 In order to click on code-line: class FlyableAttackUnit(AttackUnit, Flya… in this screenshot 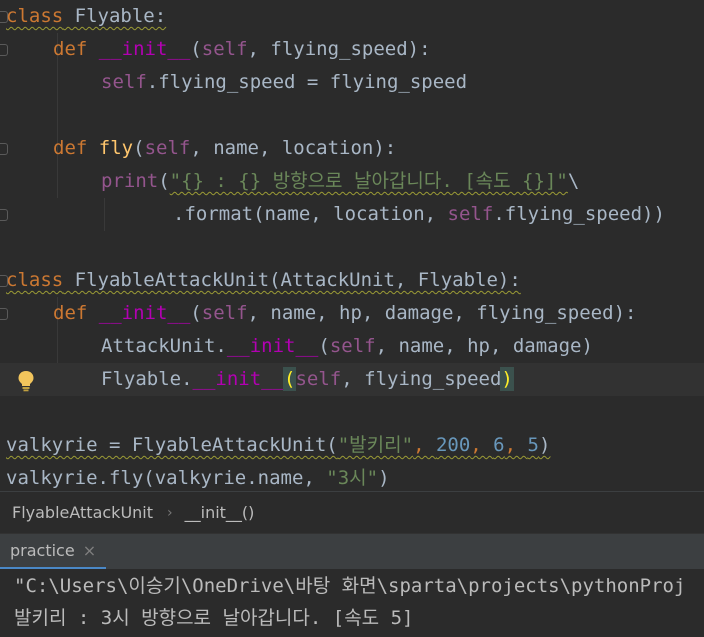, I will do `click(352, 280)`.